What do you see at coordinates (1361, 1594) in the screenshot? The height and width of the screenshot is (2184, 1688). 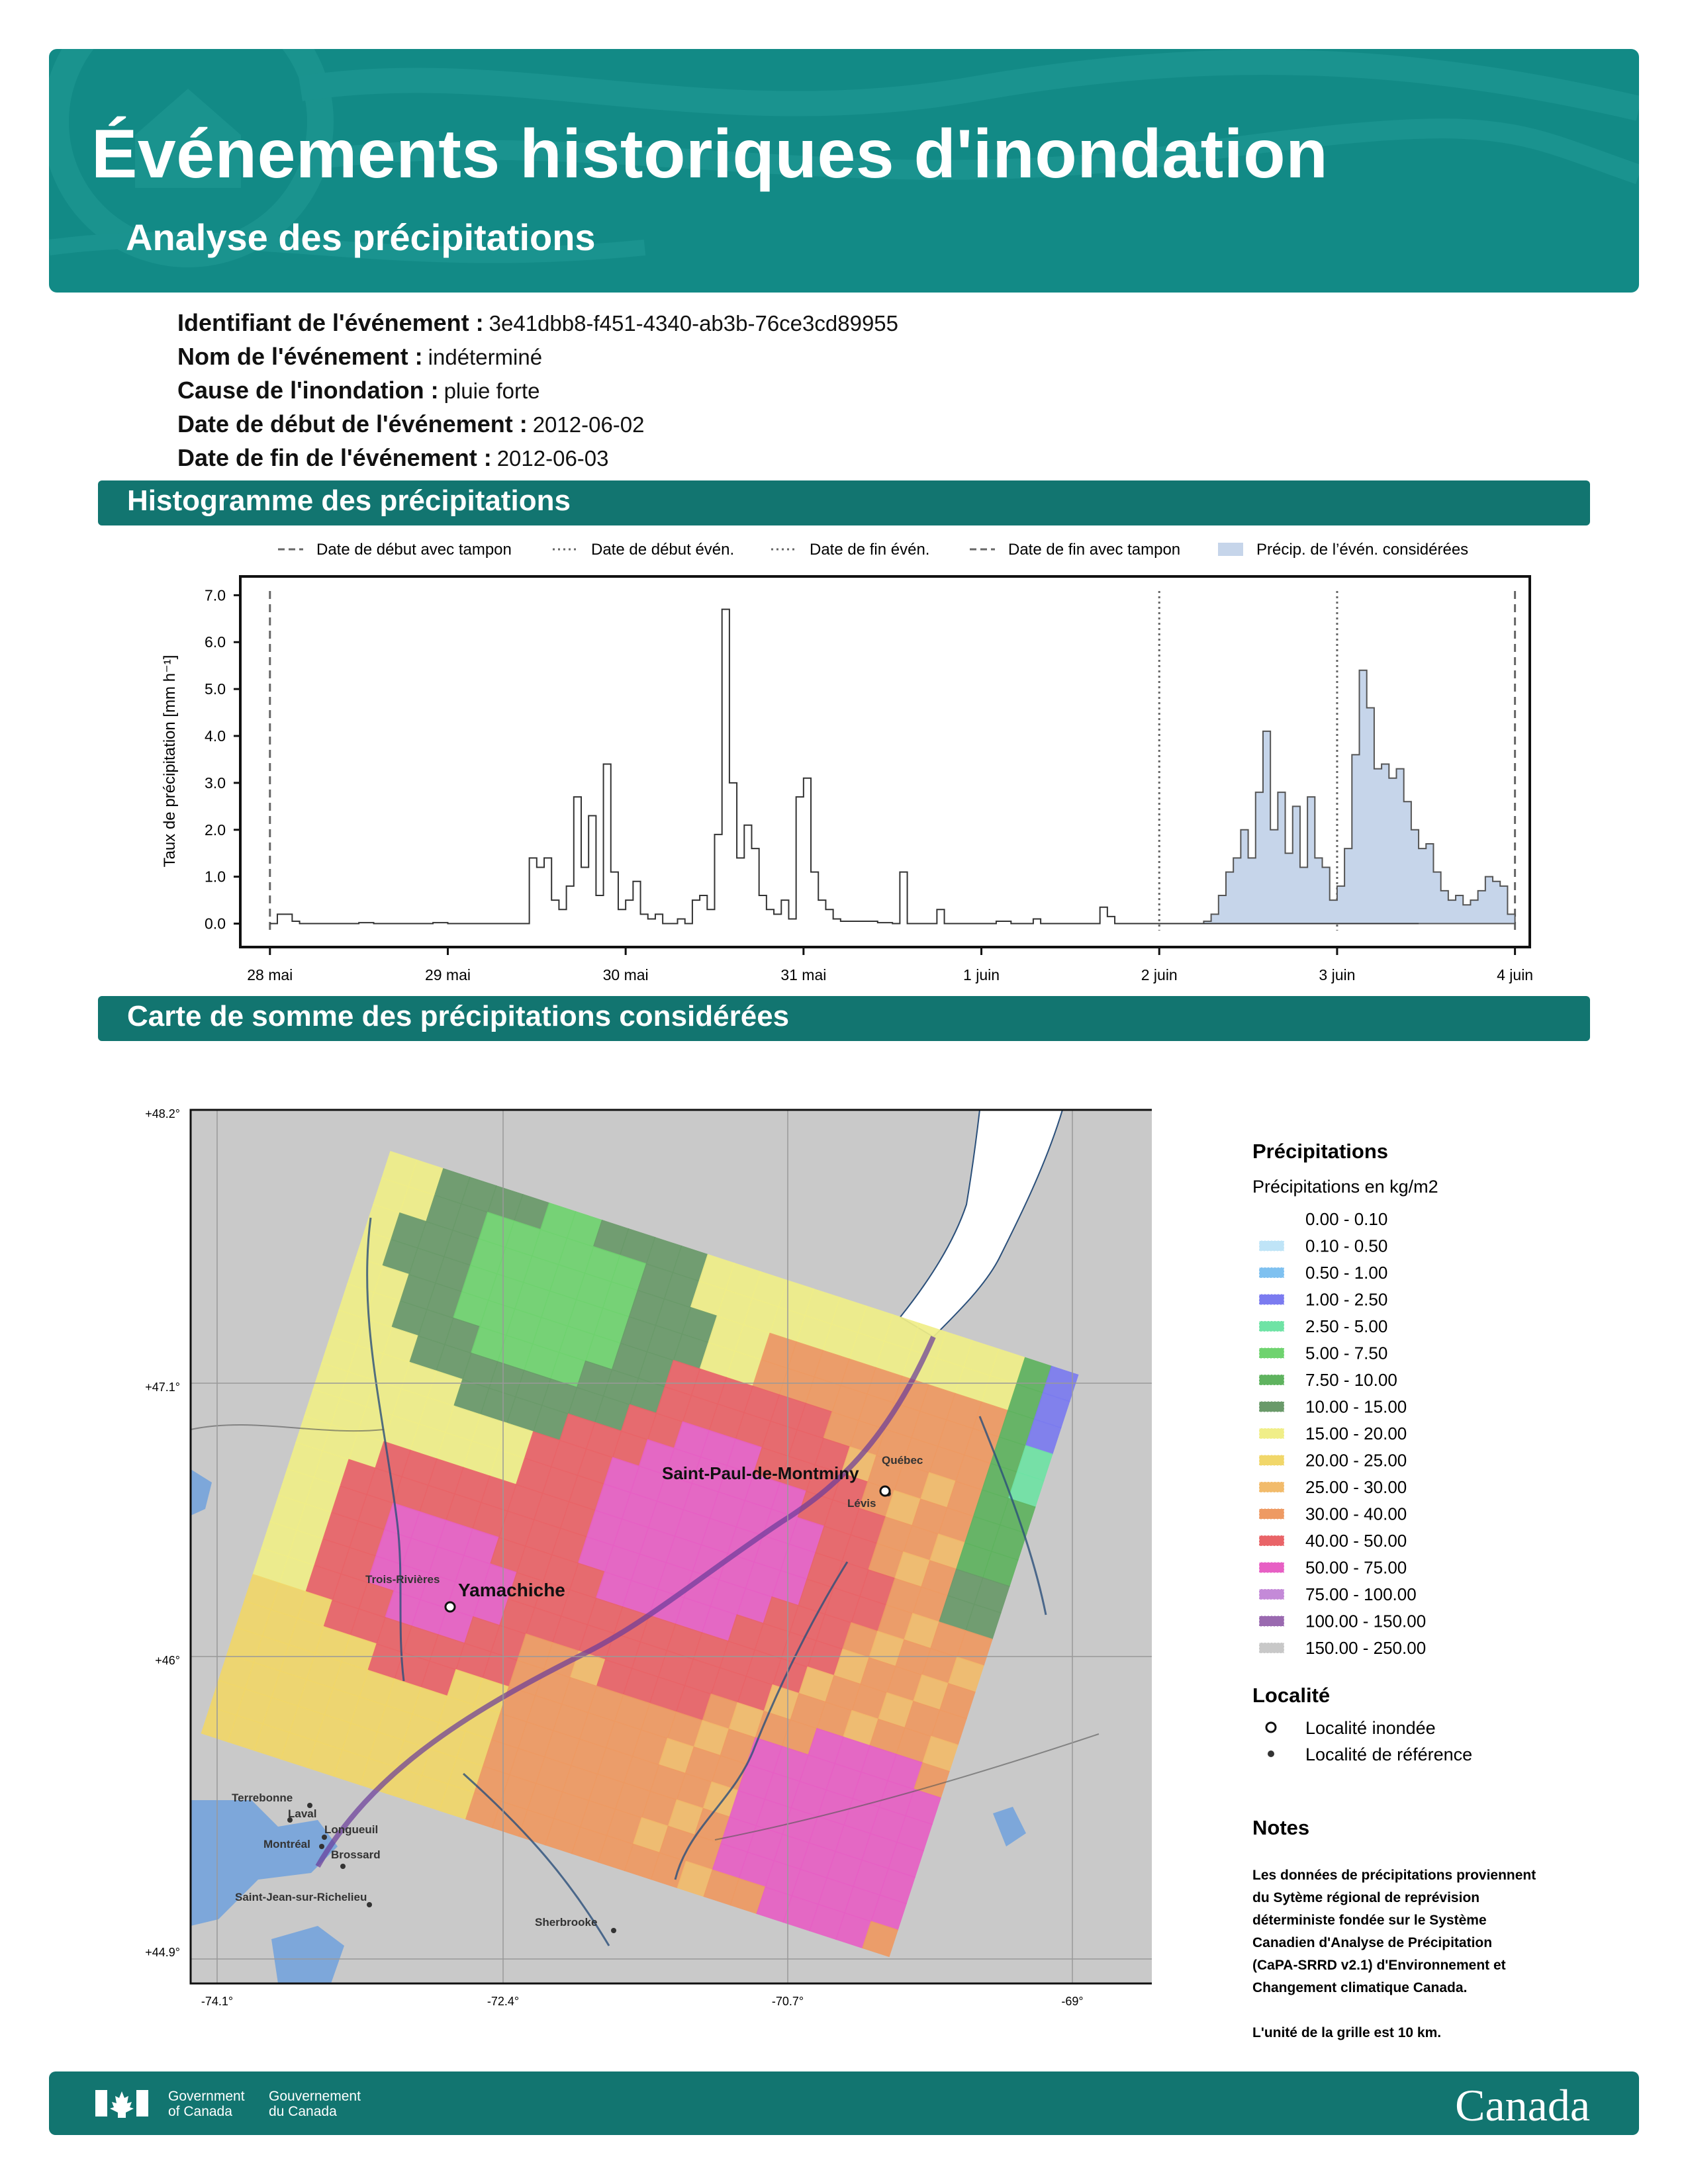 I see `legend-bin-label: 75.00 - 100.00` at bounding box center [1361, 1594].